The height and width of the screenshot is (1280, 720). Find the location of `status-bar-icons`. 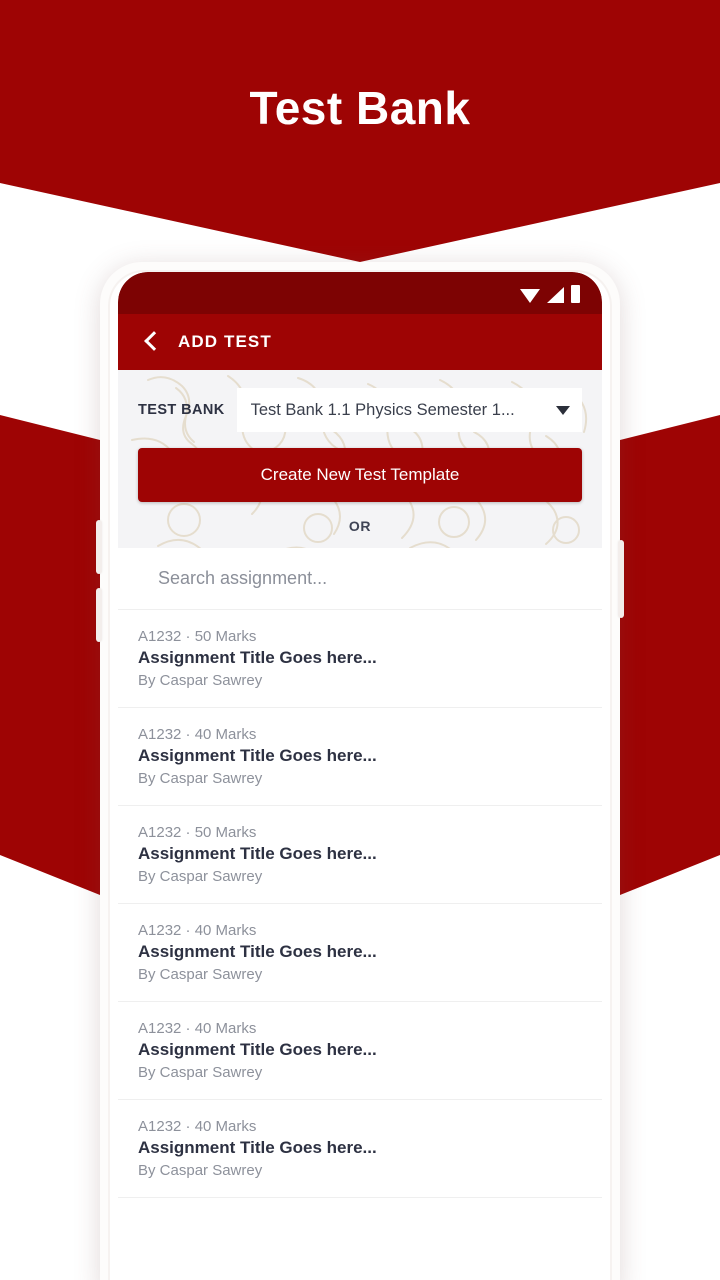

status-bar-icons is located at coordinates (550, 293).